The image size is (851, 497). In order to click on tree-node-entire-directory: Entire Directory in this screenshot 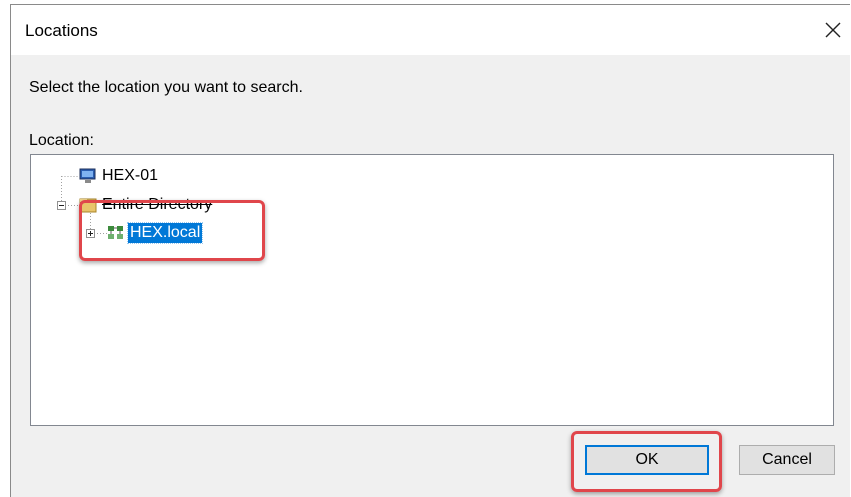, I will do `click(146, 205)`.